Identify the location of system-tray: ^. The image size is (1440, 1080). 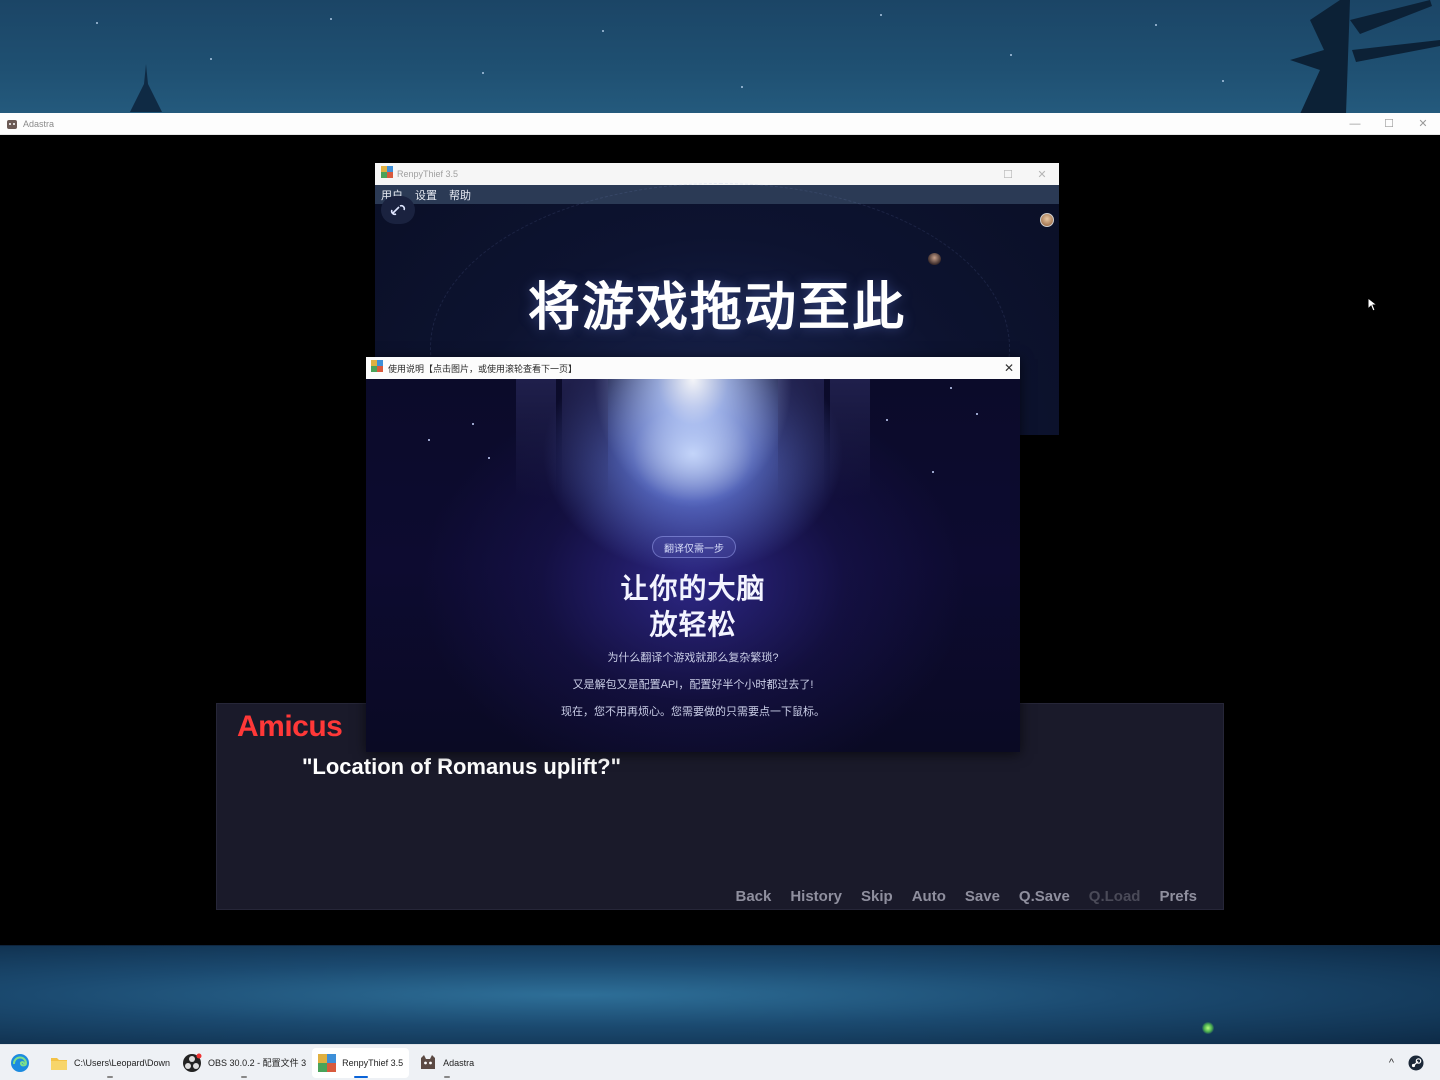
(1414, 1063).